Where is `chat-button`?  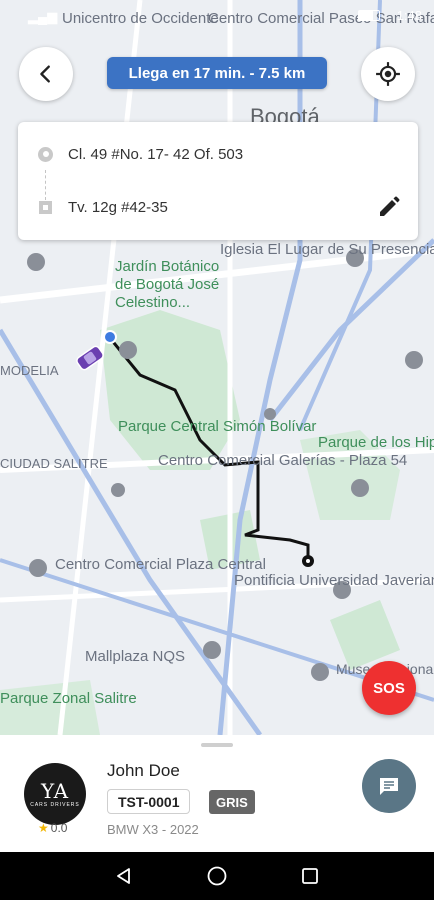
chat-button is located at coordinates (389, 786).